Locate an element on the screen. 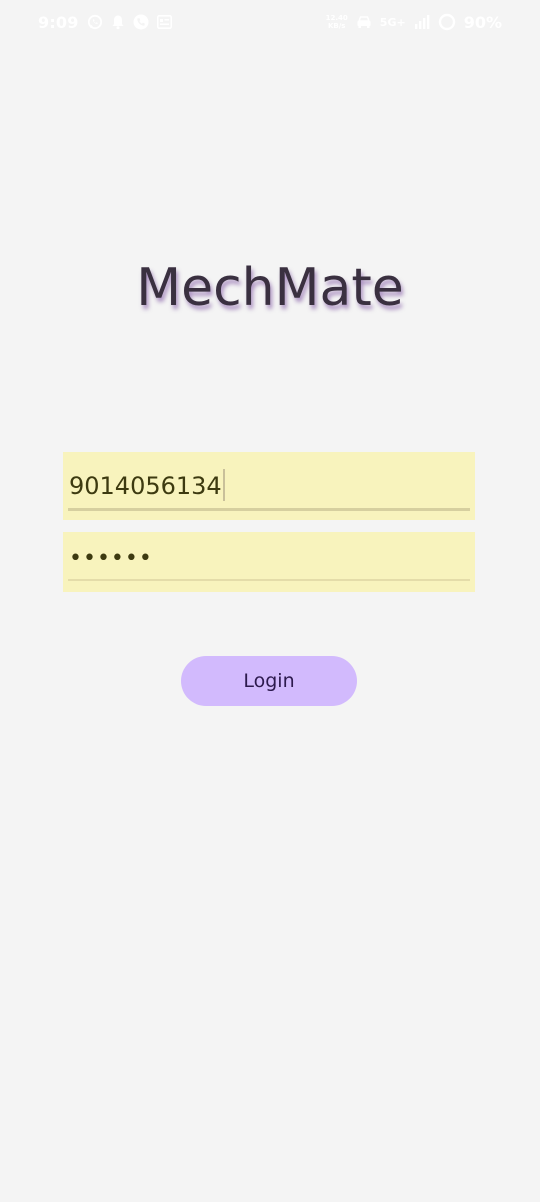  status-bar-left: 9:09 is located at coordinates (105, 22).